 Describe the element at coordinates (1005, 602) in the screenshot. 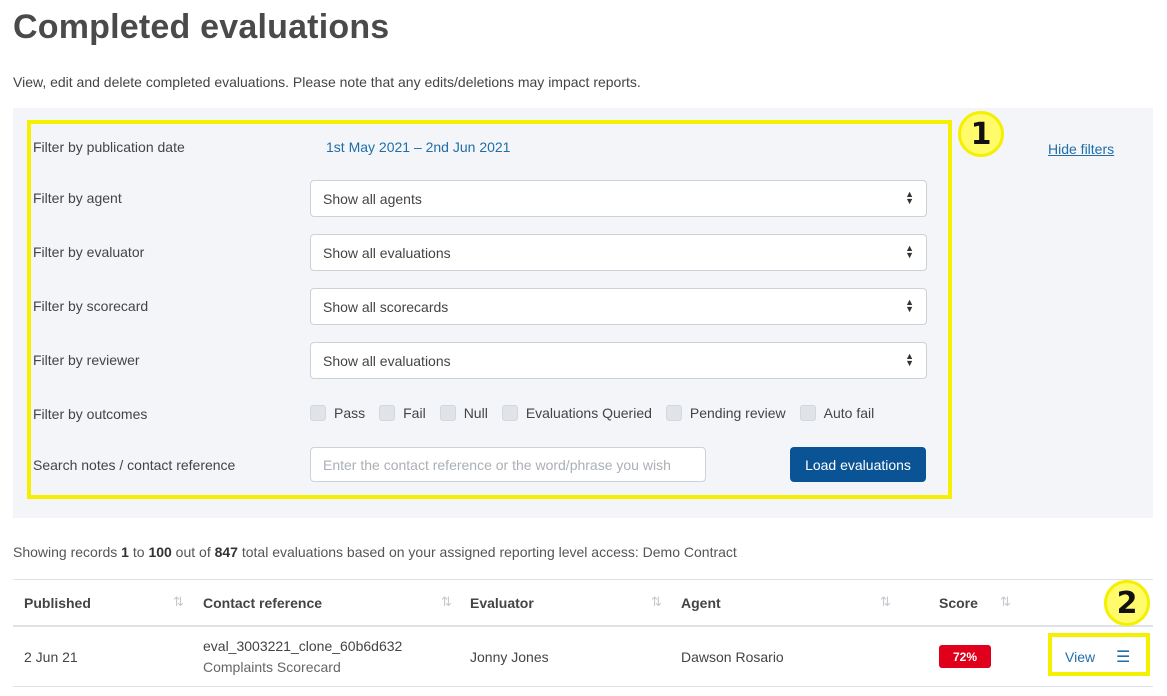

I see `sort-score-icon: ⇅` at that location.